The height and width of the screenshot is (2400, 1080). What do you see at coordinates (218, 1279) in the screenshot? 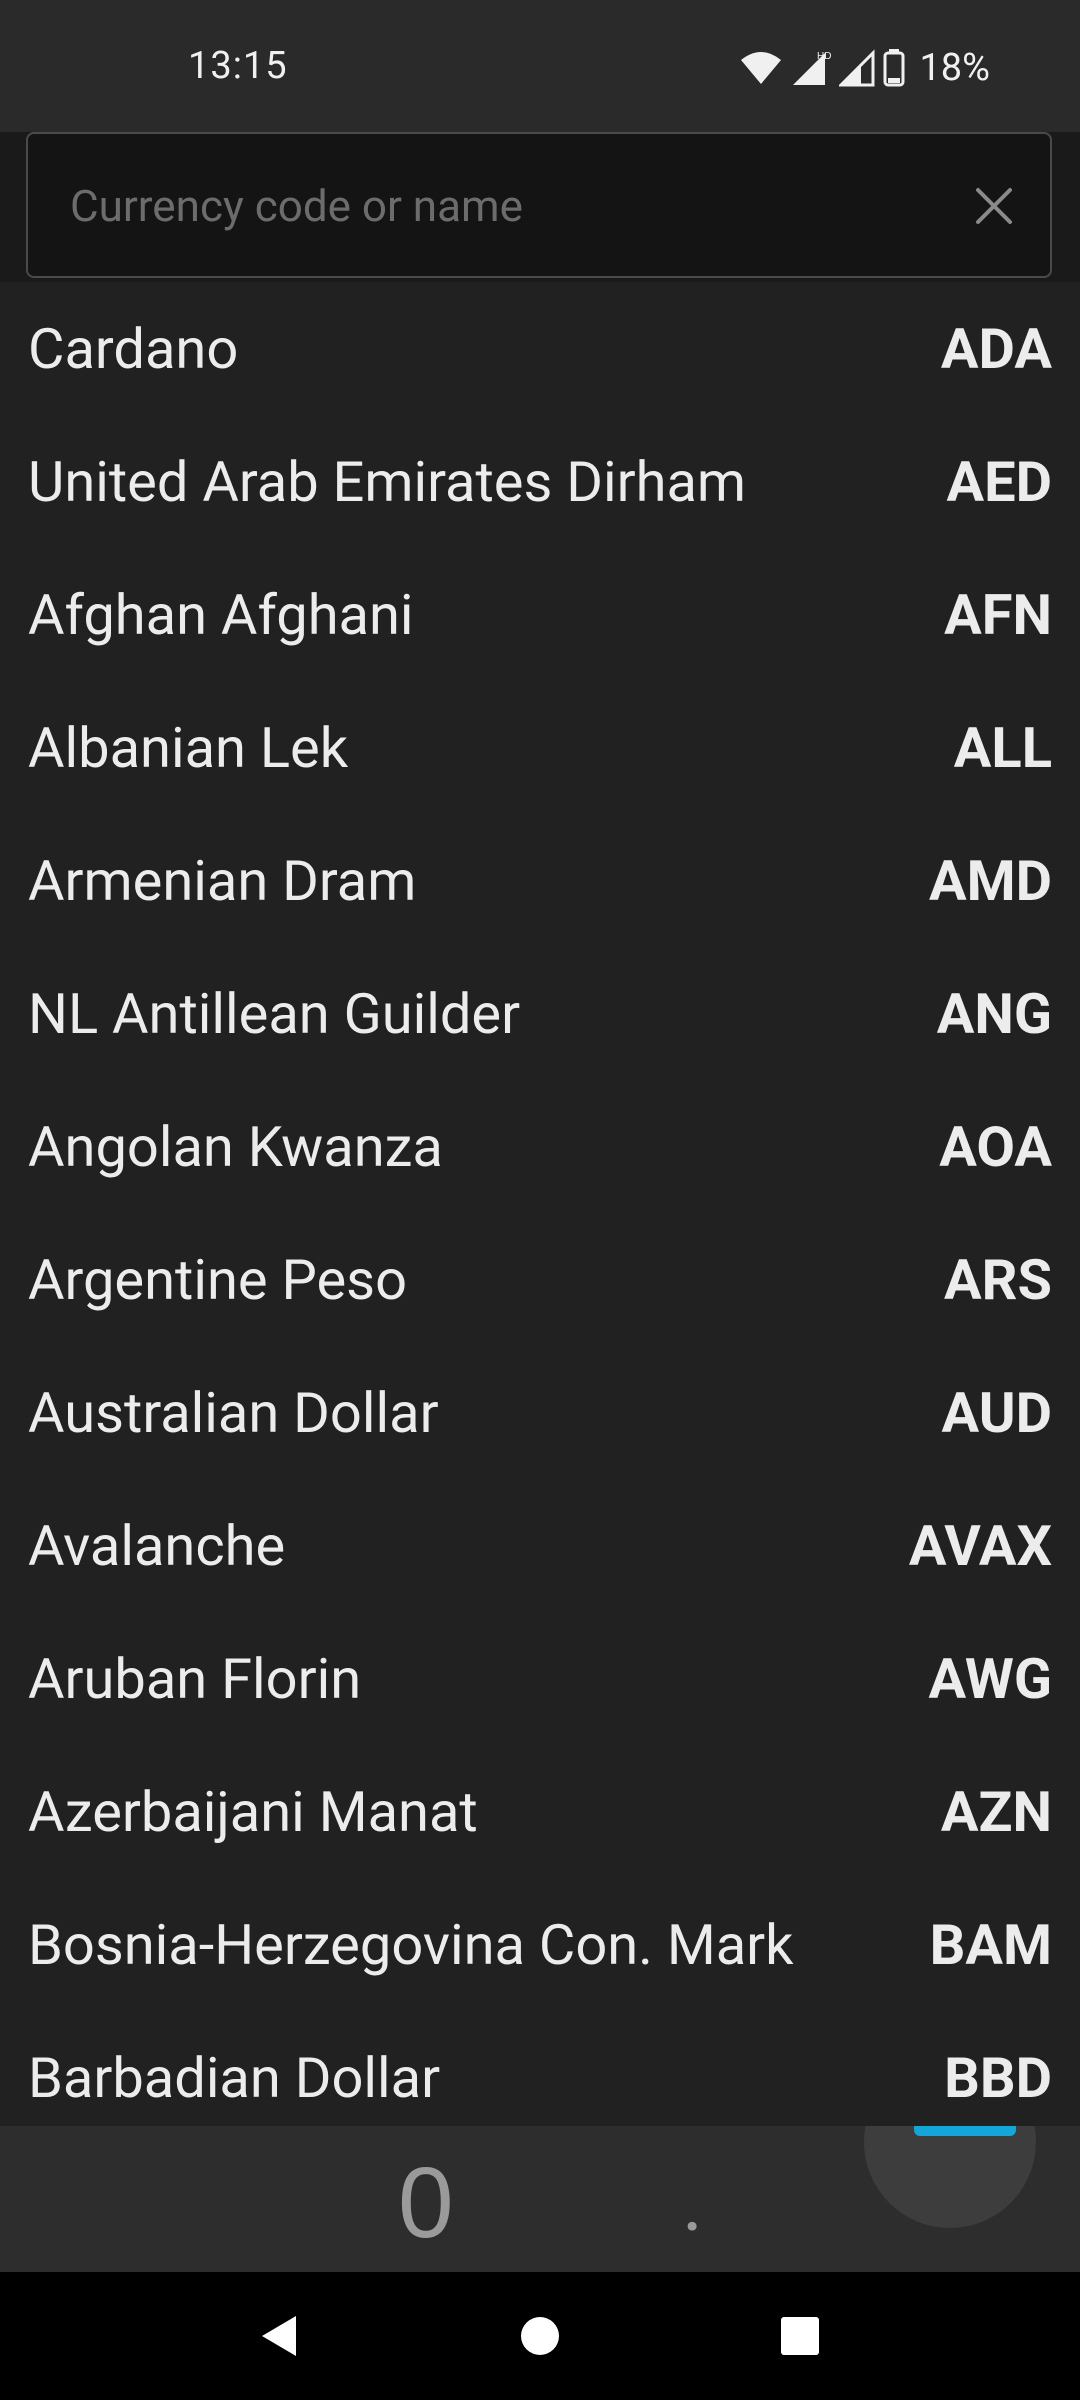
I see `currency-name: Argentine Peso` at bounding box center [218, 1279].